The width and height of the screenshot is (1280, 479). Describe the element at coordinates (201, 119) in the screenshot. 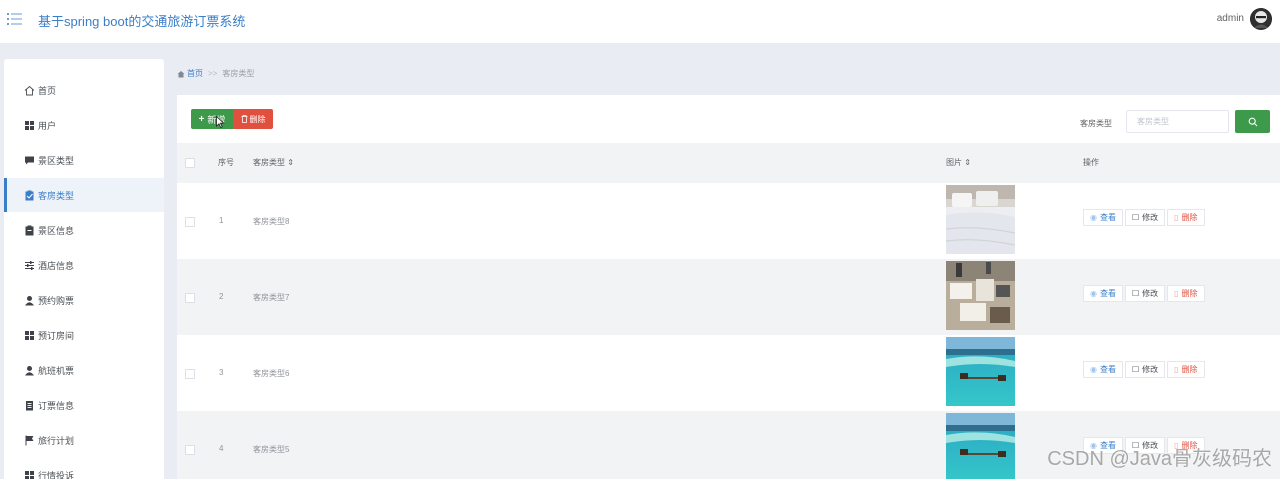

I see `plus-icon: +` at that location.